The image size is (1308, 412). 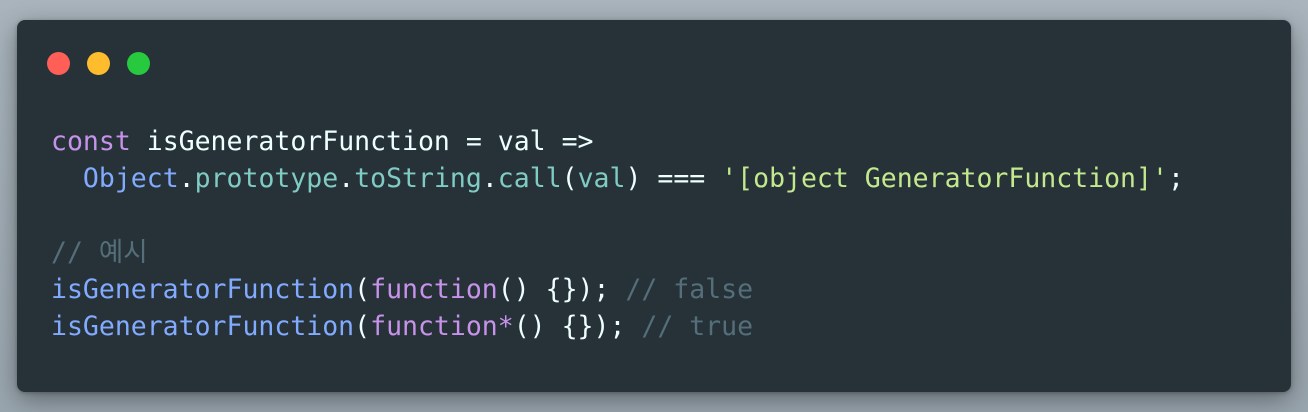 I want to click on code-token-comment: // 예시, so click(x=99, y=252).